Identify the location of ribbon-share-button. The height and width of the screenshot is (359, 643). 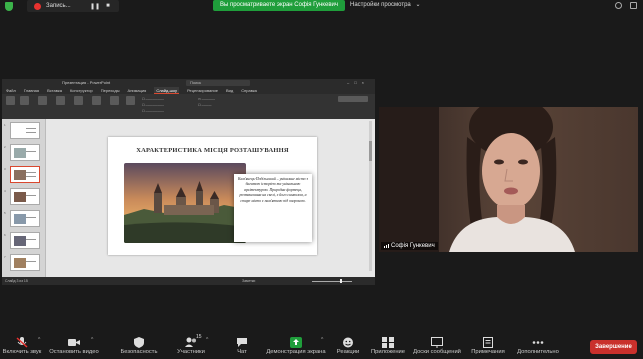
(353, 99).